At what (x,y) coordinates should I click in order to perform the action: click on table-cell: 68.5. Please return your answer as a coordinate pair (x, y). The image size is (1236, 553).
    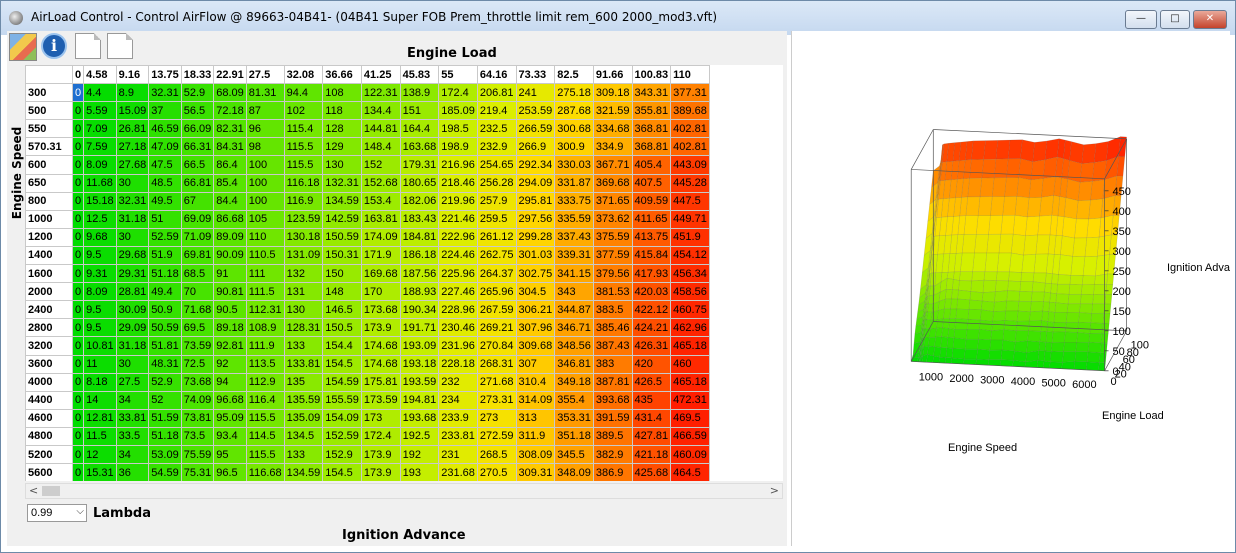
    Looking at the image, I should click on (197, 274).